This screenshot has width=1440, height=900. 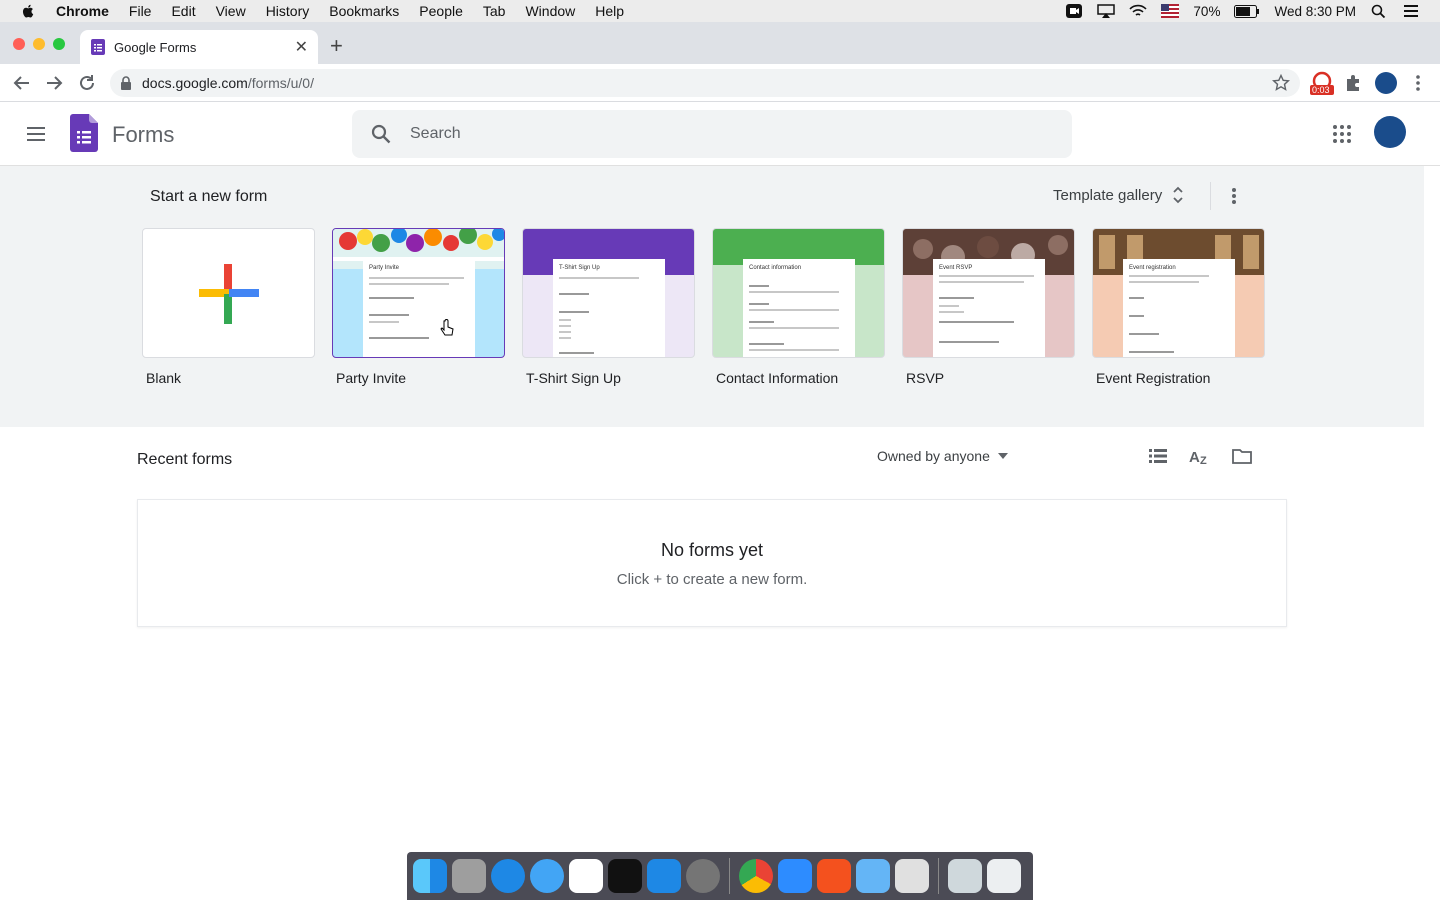 What do you see at coordinates (547, 876) in the screenshot?
I see `messages-app-icon` at bounding box center [547, 876].